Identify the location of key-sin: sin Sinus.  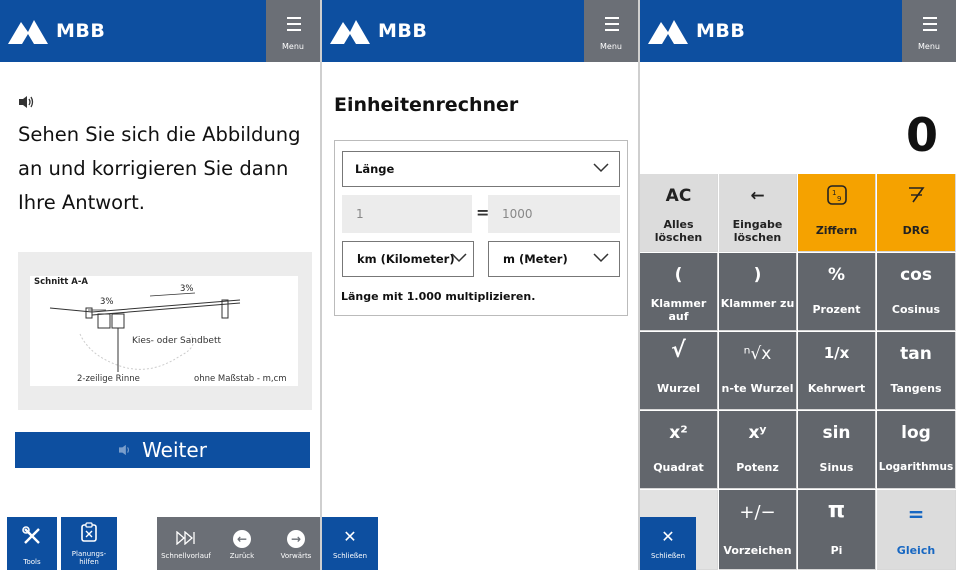
(837, 450).